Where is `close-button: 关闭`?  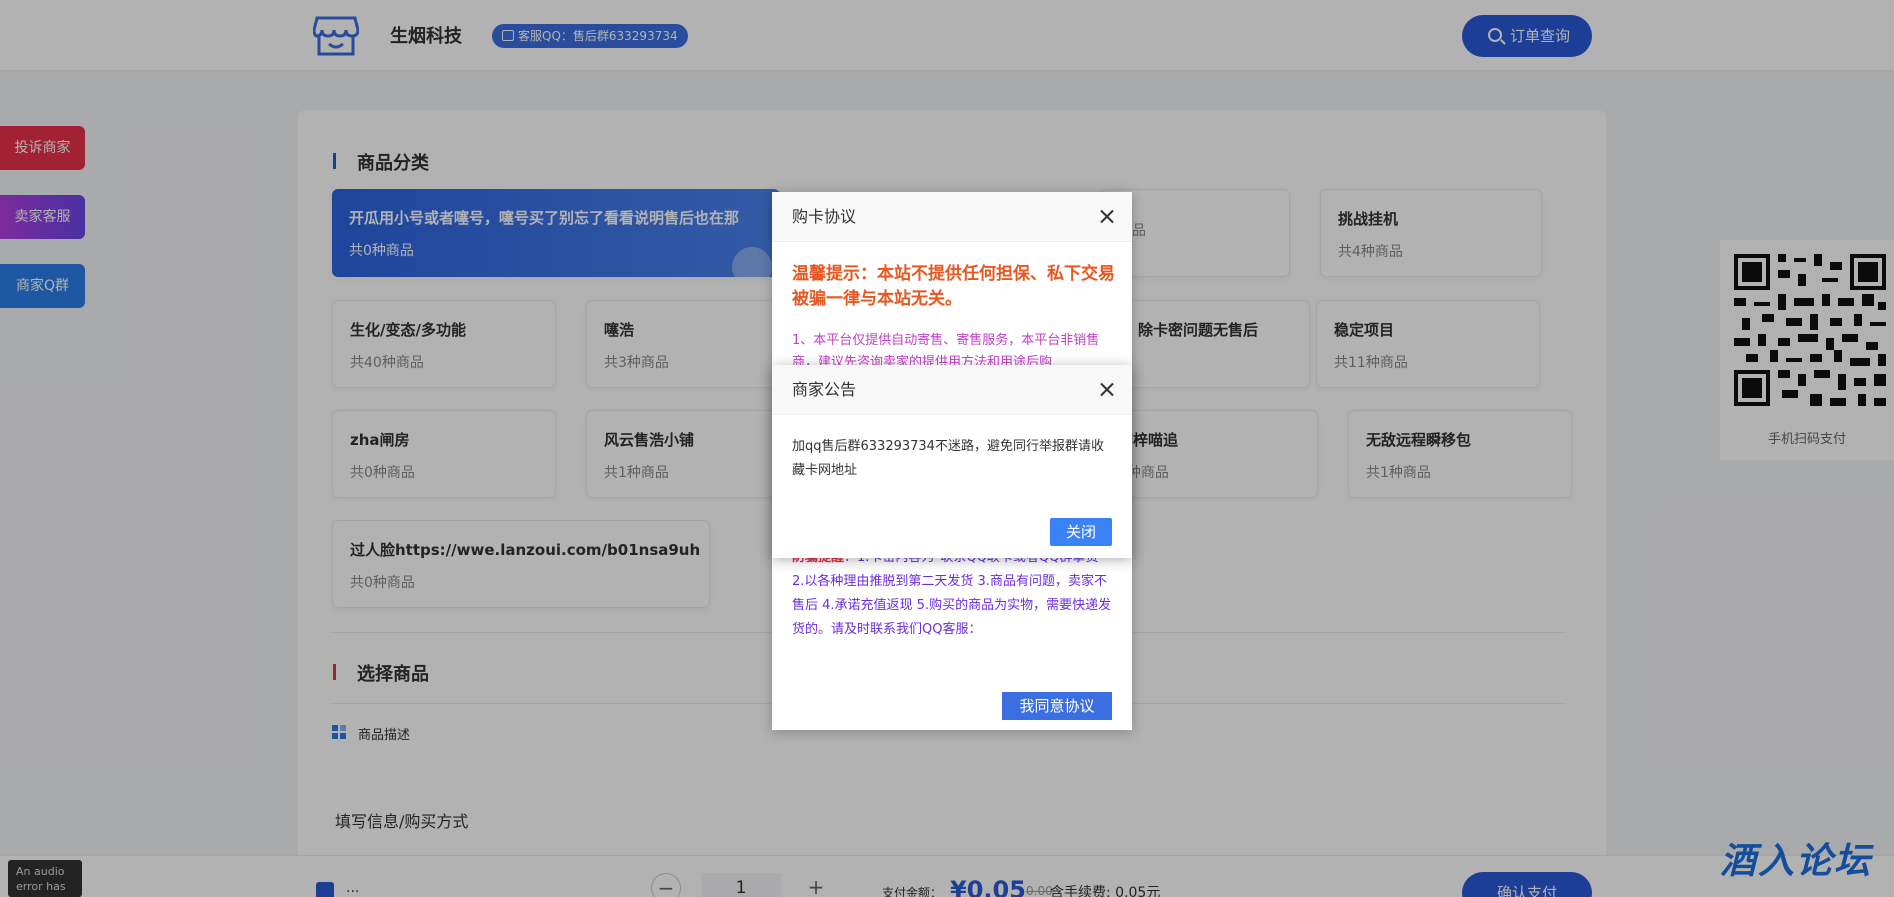
close-button: 关闭 is located at coordinates (1081, 532).